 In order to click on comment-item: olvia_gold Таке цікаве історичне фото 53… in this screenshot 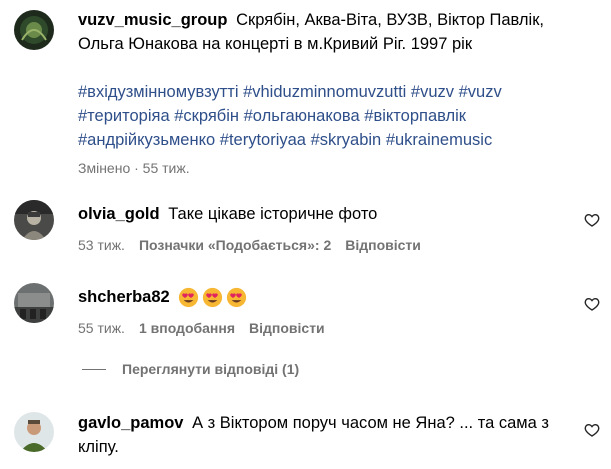, I will do `click(321, 228)`.